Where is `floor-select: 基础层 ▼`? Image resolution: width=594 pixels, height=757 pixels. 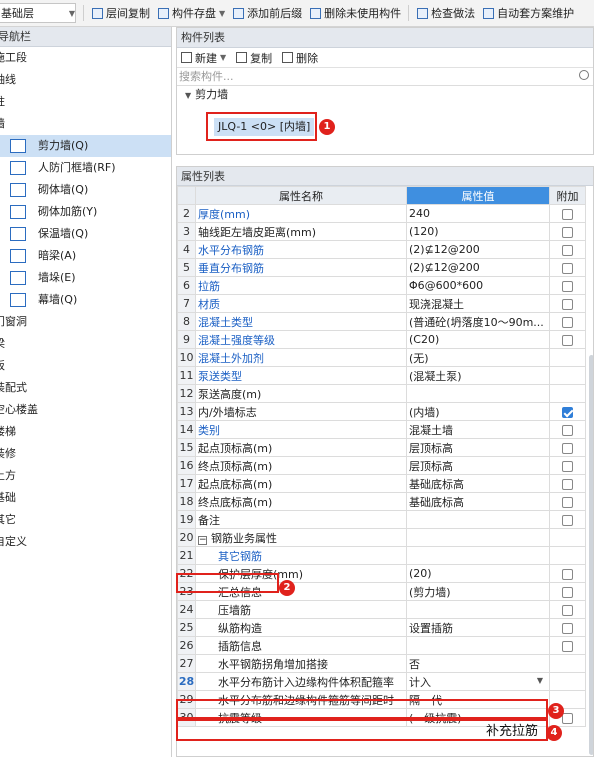
floor-select: 基础层 ▼ is located at coordinates (38, 13).